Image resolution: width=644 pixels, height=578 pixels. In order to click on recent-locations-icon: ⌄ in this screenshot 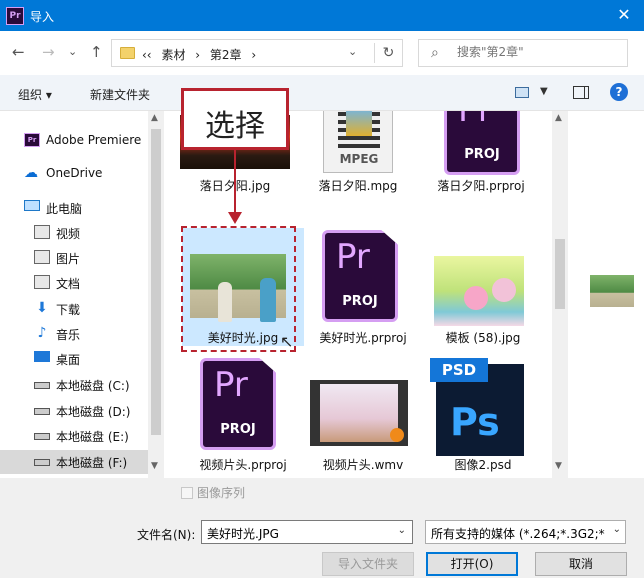, I will do `click(72, 51)`.